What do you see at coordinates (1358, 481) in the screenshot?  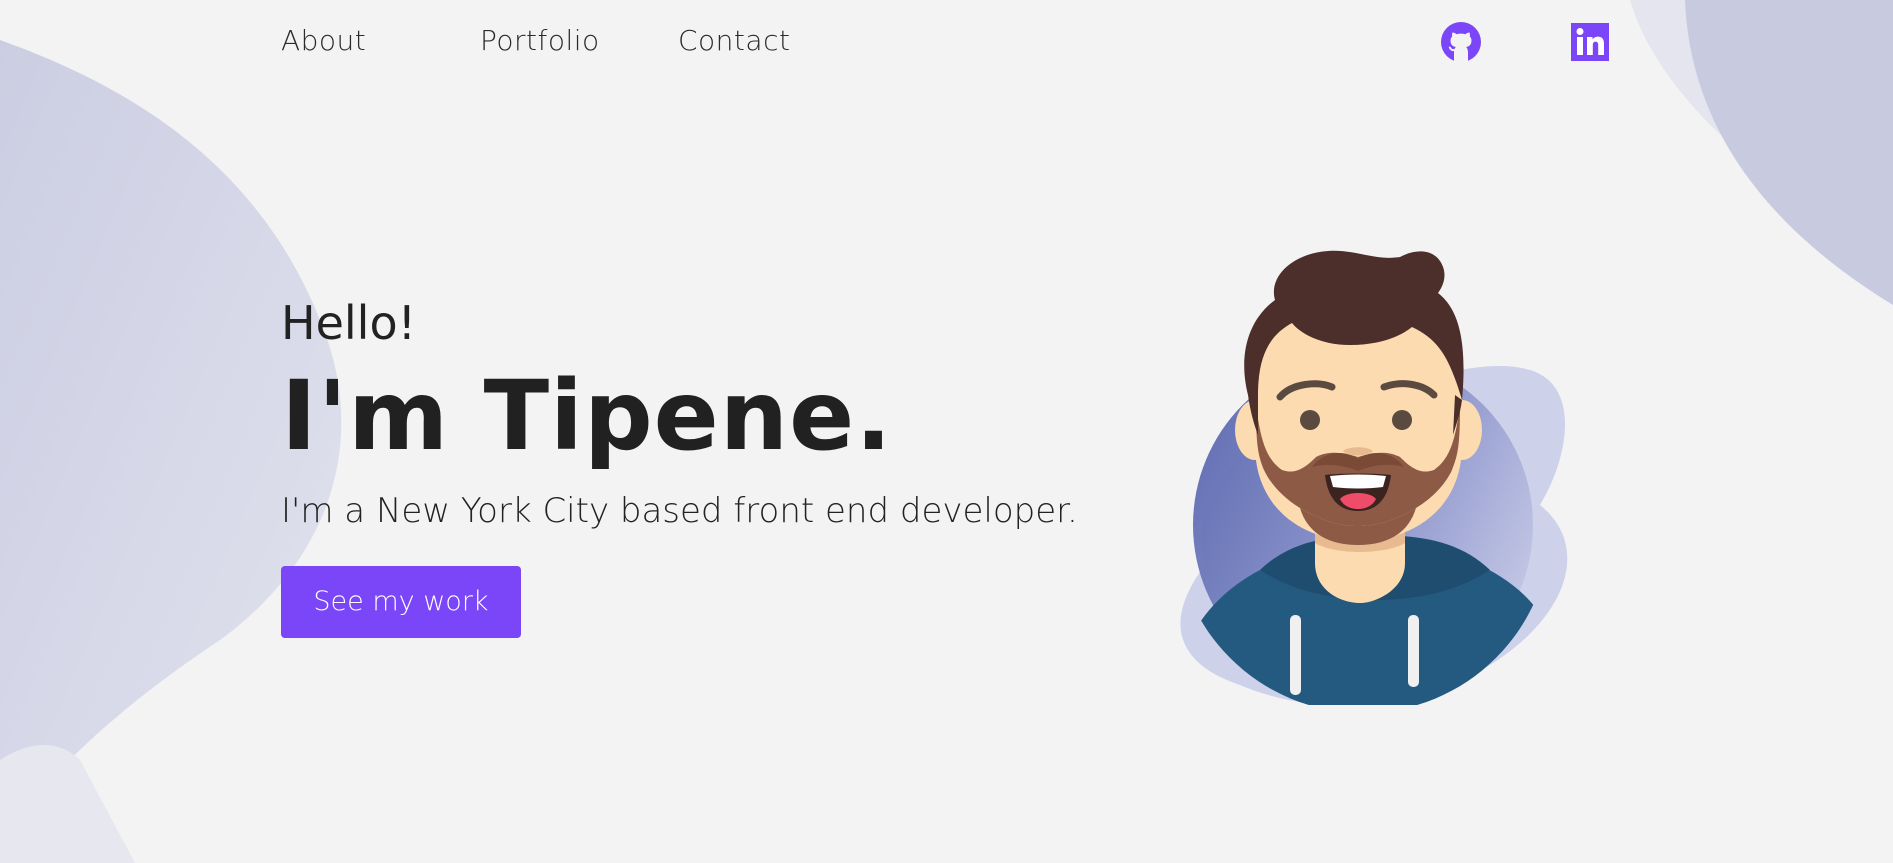 I see `teeth` at bounding box center [1358, 481].